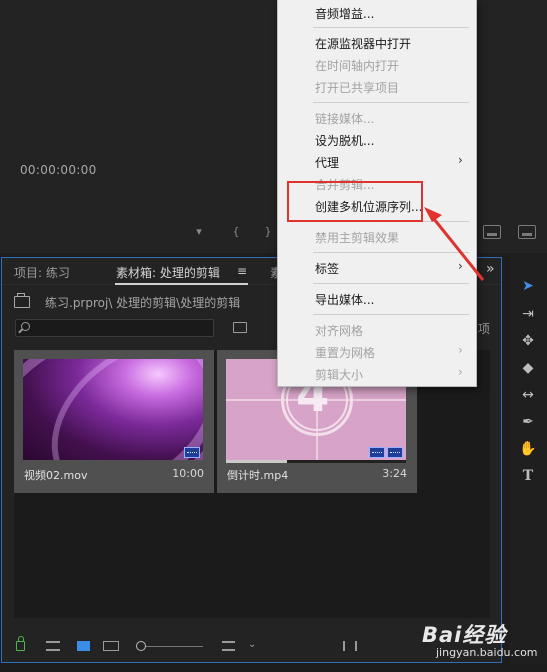 The height and width of the screenshot is (672, 547). I want to click on baidu-jingyan-watermark: Bai经验 jingyan.baidu.com, so click(482, 644).